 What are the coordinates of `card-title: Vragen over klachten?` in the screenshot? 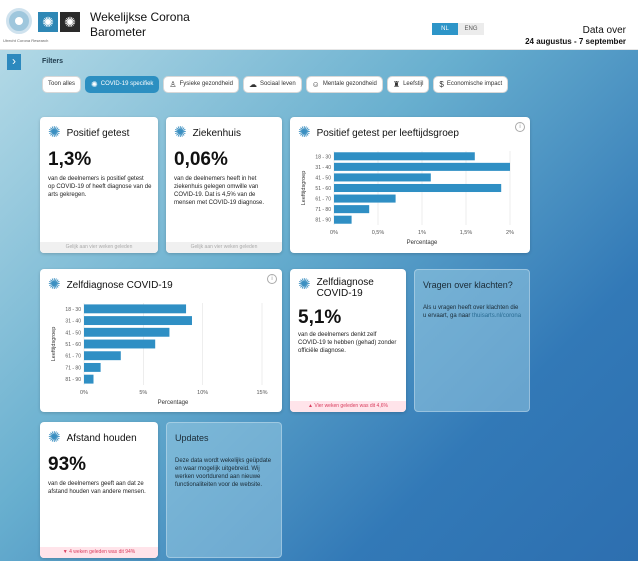 It's located at (468, 285).